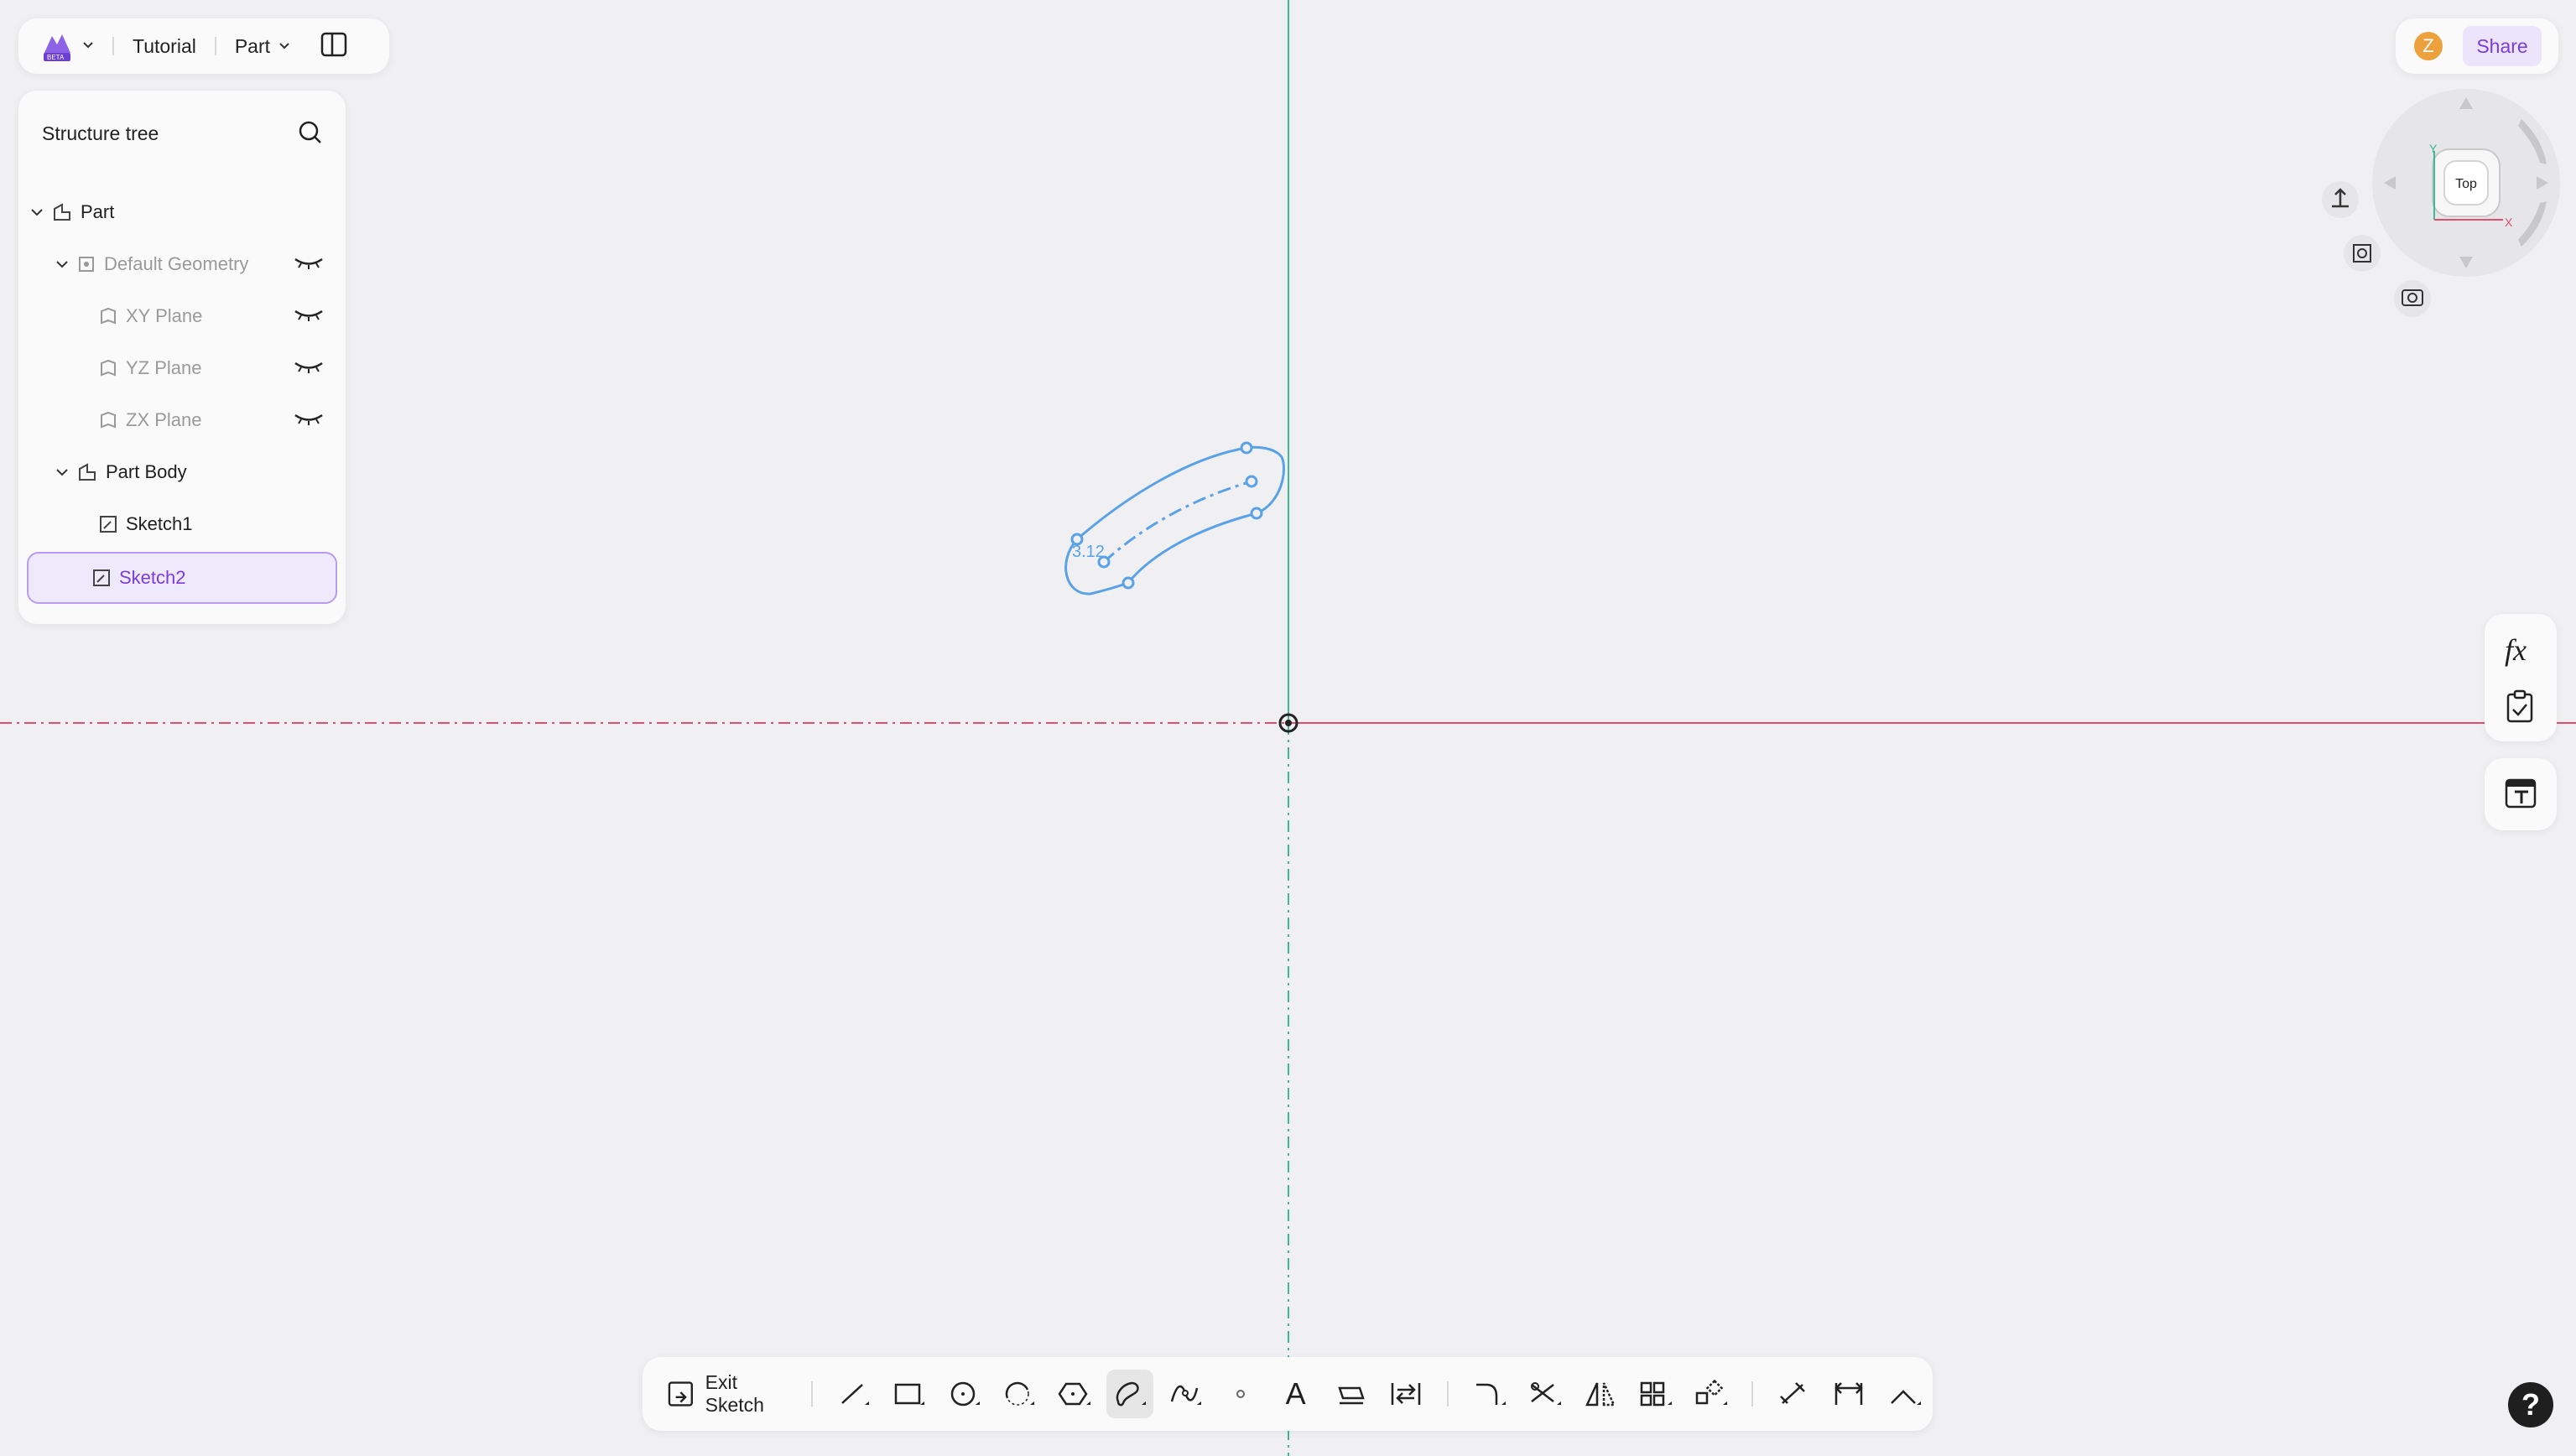 The width and height of the screenshot is (2576, 1456). Describe the element at coordinates (1185, 1394) in the screenshot. I see `spline-tool-icon` at that location.